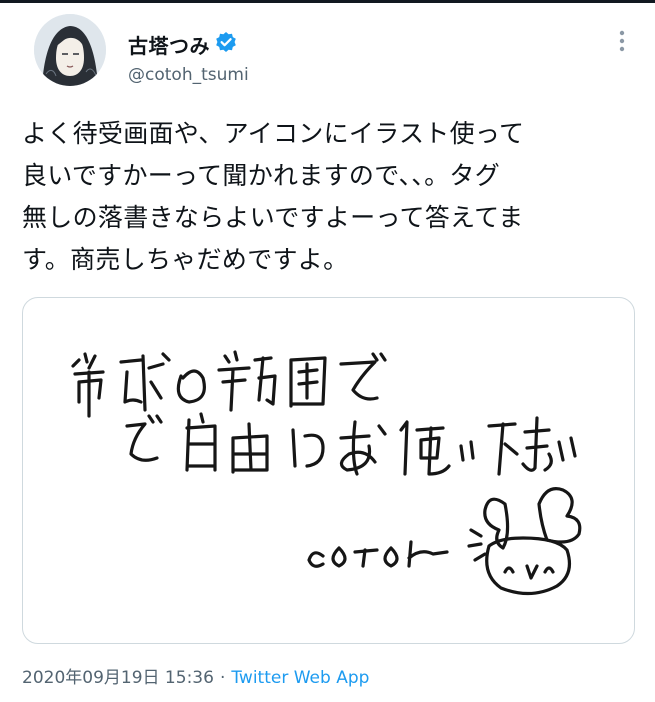 This screenshot has width=655, height=702. What do you see at coordinates (188, 75) in the screenshot?
I see `handle: @cotoh_tsumi` at bounding box center [188, 75].